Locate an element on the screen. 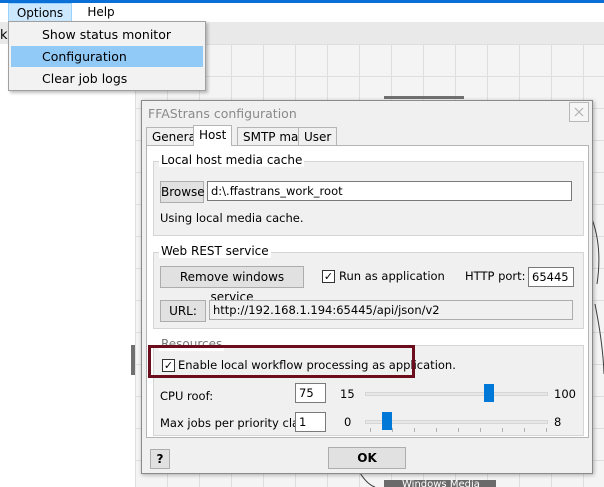 Image resolution: width=604 pixels, height=487 pixels. highlight-annotation is located at coordinates (281, 361).